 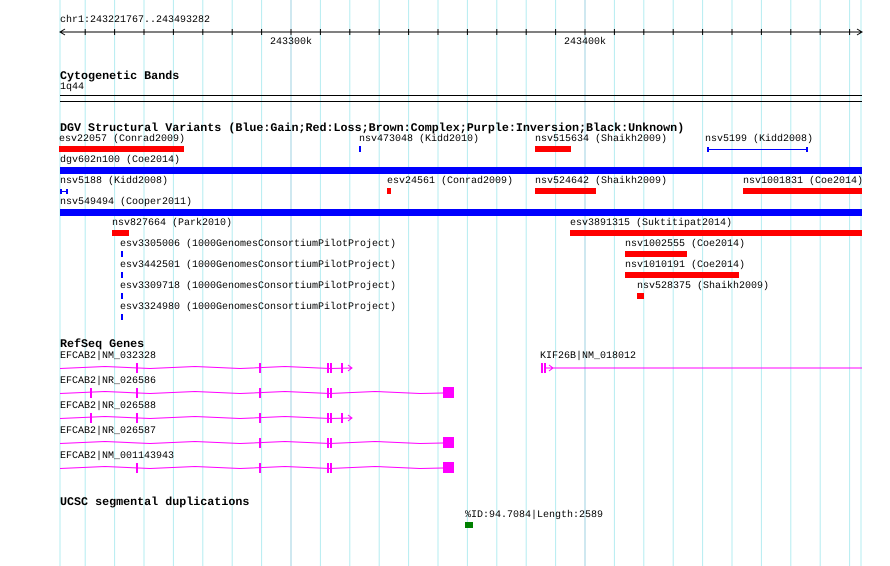 What do you see at coordinates (601, 182) in the screenshot?
I see `variant-label: nsv524642 (Shaikh2009)` at bounding box center [601, 182].